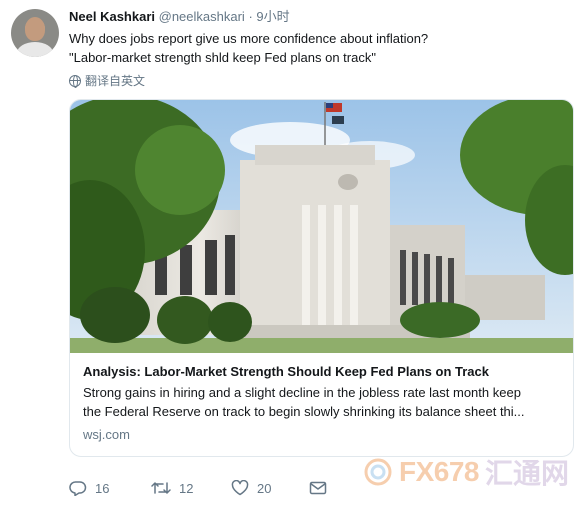 This screenshot has height=506, width=586. Describe the element at coordinates (202, 16) in the screenshot. I see `author-handle: @neelkashkari` at that location.